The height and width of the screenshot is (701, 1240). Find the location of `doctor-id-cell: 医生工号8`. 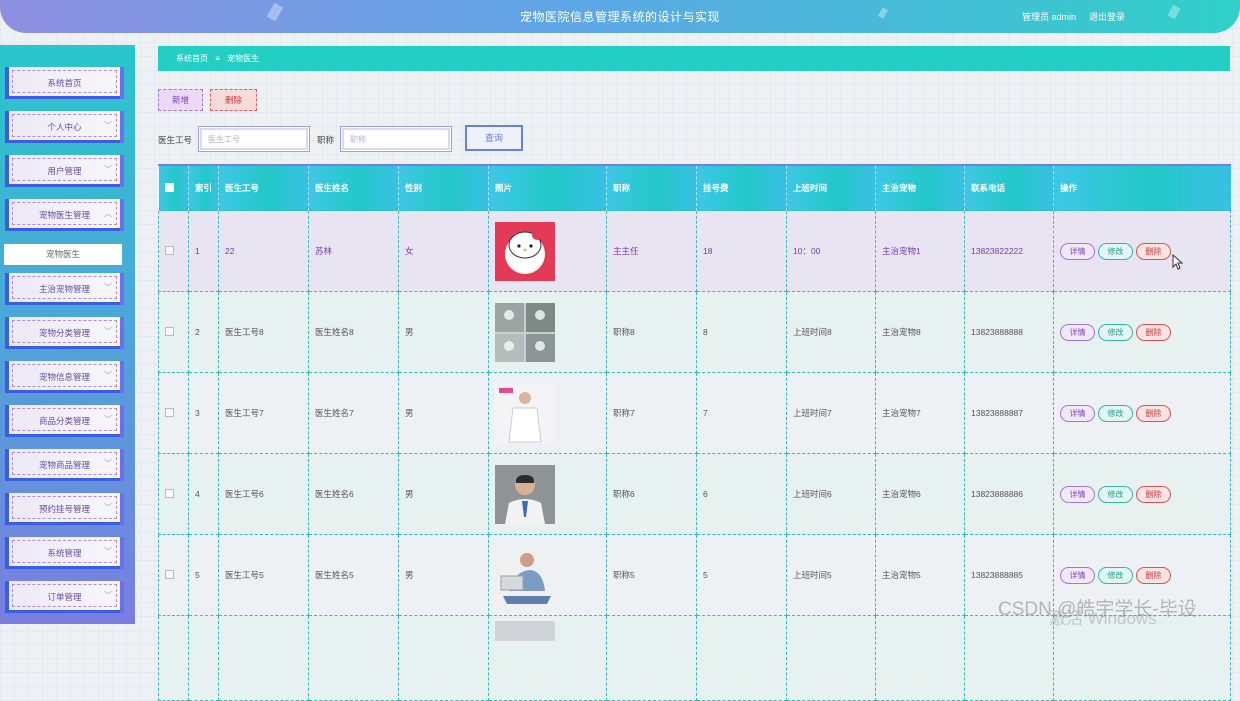

doctor-id-cell: 医生工号8 is located at coordinates (263, 332).